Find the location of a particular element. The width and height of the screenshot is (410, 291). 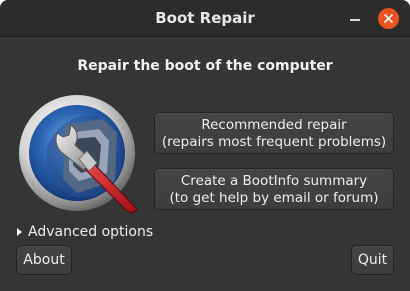

about-button: About is located at coordinates (44, 260).